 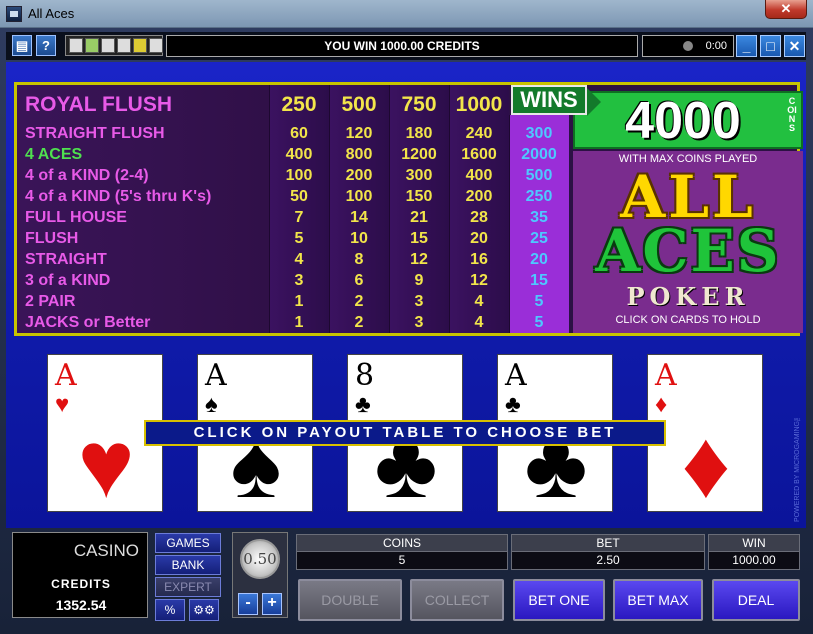 I want to click on payout-value: 50, so click(x=299, y=196).